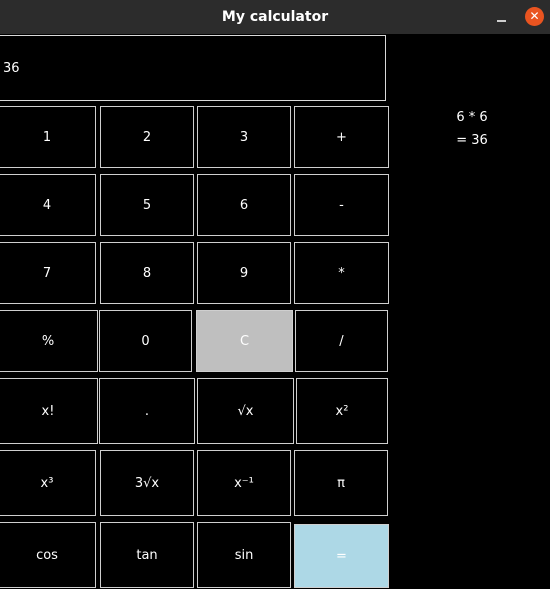 Image resolution: width=550 pixels, height=589 pixels. I want to click on button-2: 2, so click(147, 137).